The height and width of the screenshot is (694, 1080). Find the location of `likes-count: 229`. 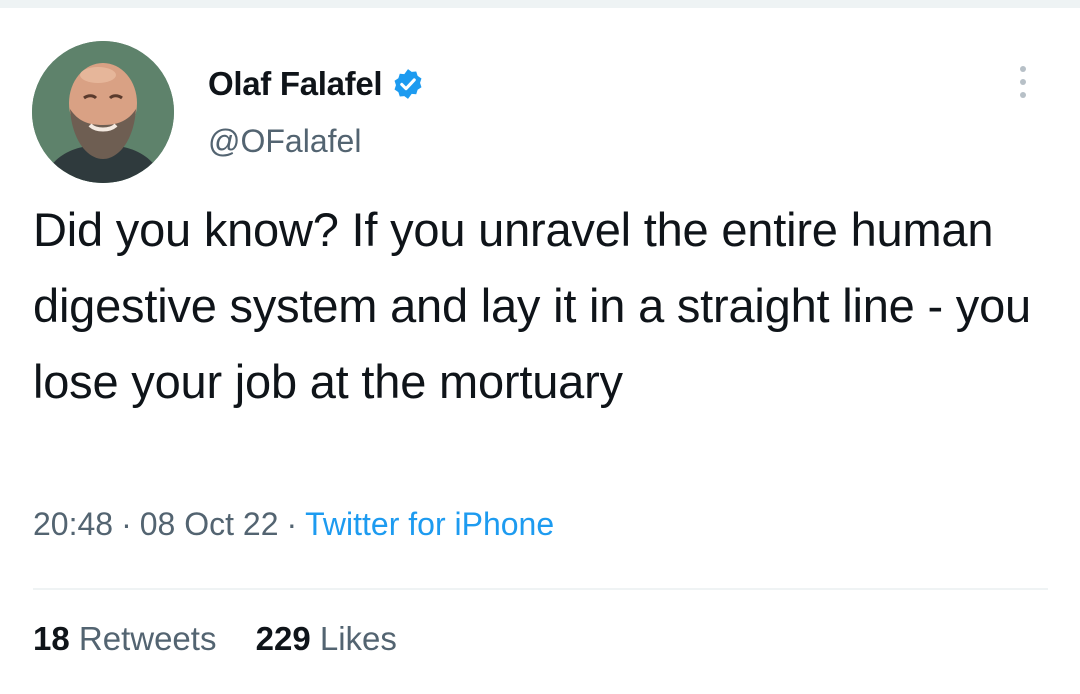

likes-count: 229 is located at coordinates (283, 638).